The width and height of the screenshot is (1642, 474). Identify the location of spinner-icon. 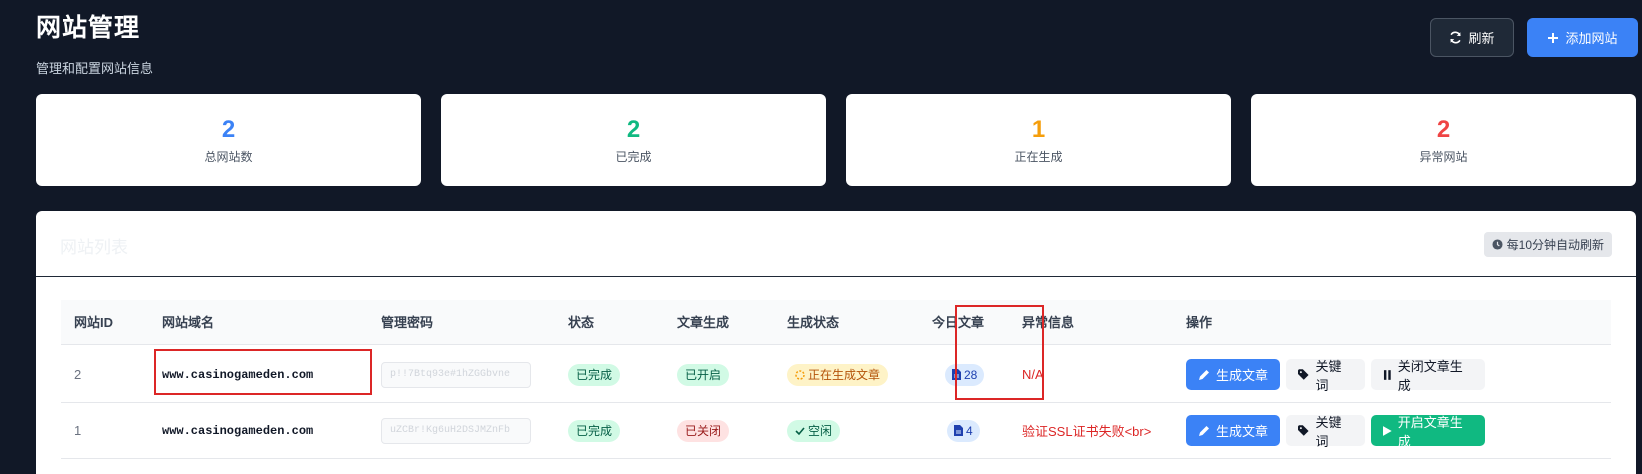
(800, 374).